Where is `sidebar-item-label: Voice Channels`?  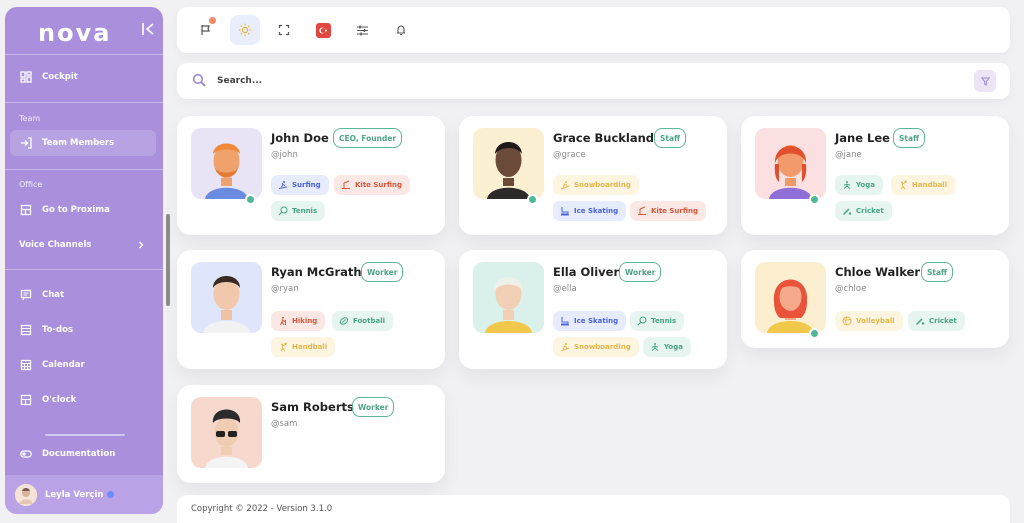 sidebar-item-label: Voice Channels is located at coordinates (55, 245).